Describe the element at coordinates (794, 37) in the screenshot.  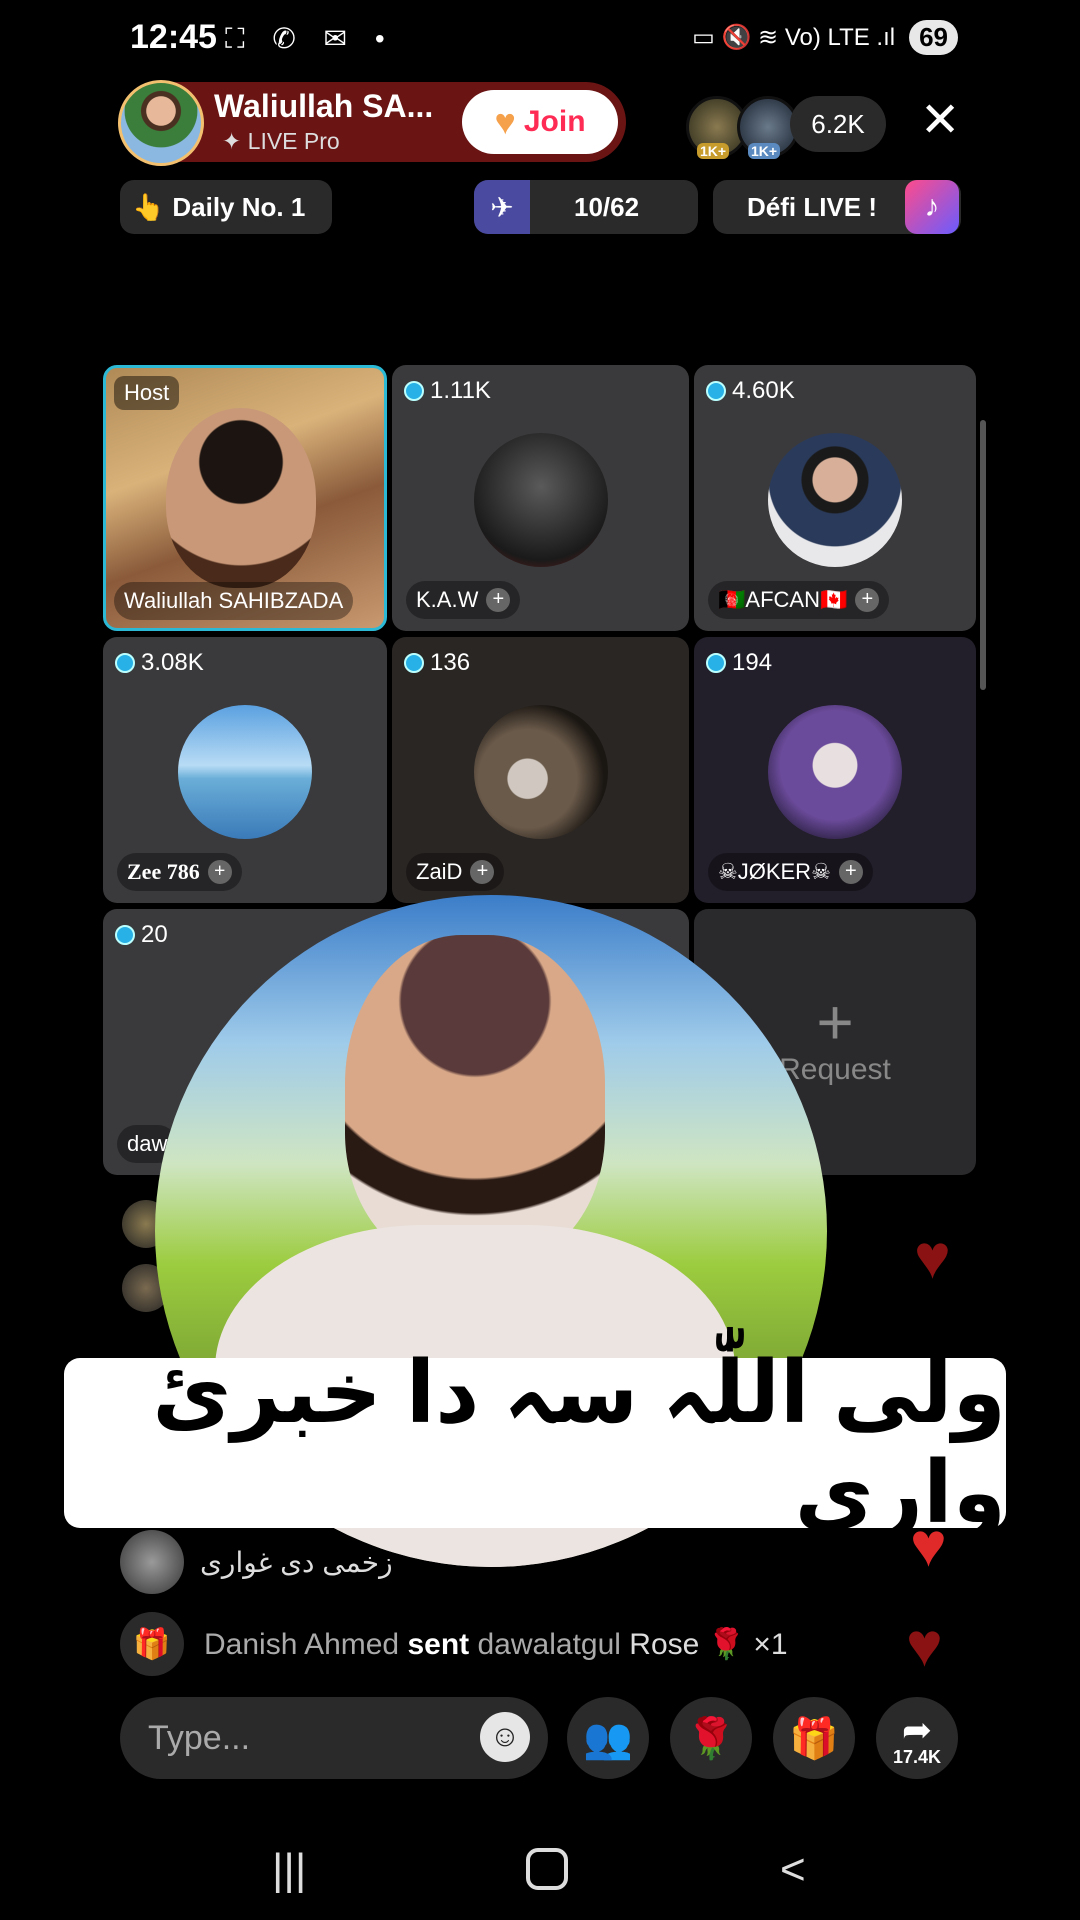
I see `system-icons: ▭ 🔇 ≋ Vo) LTE .ıl` at that location.